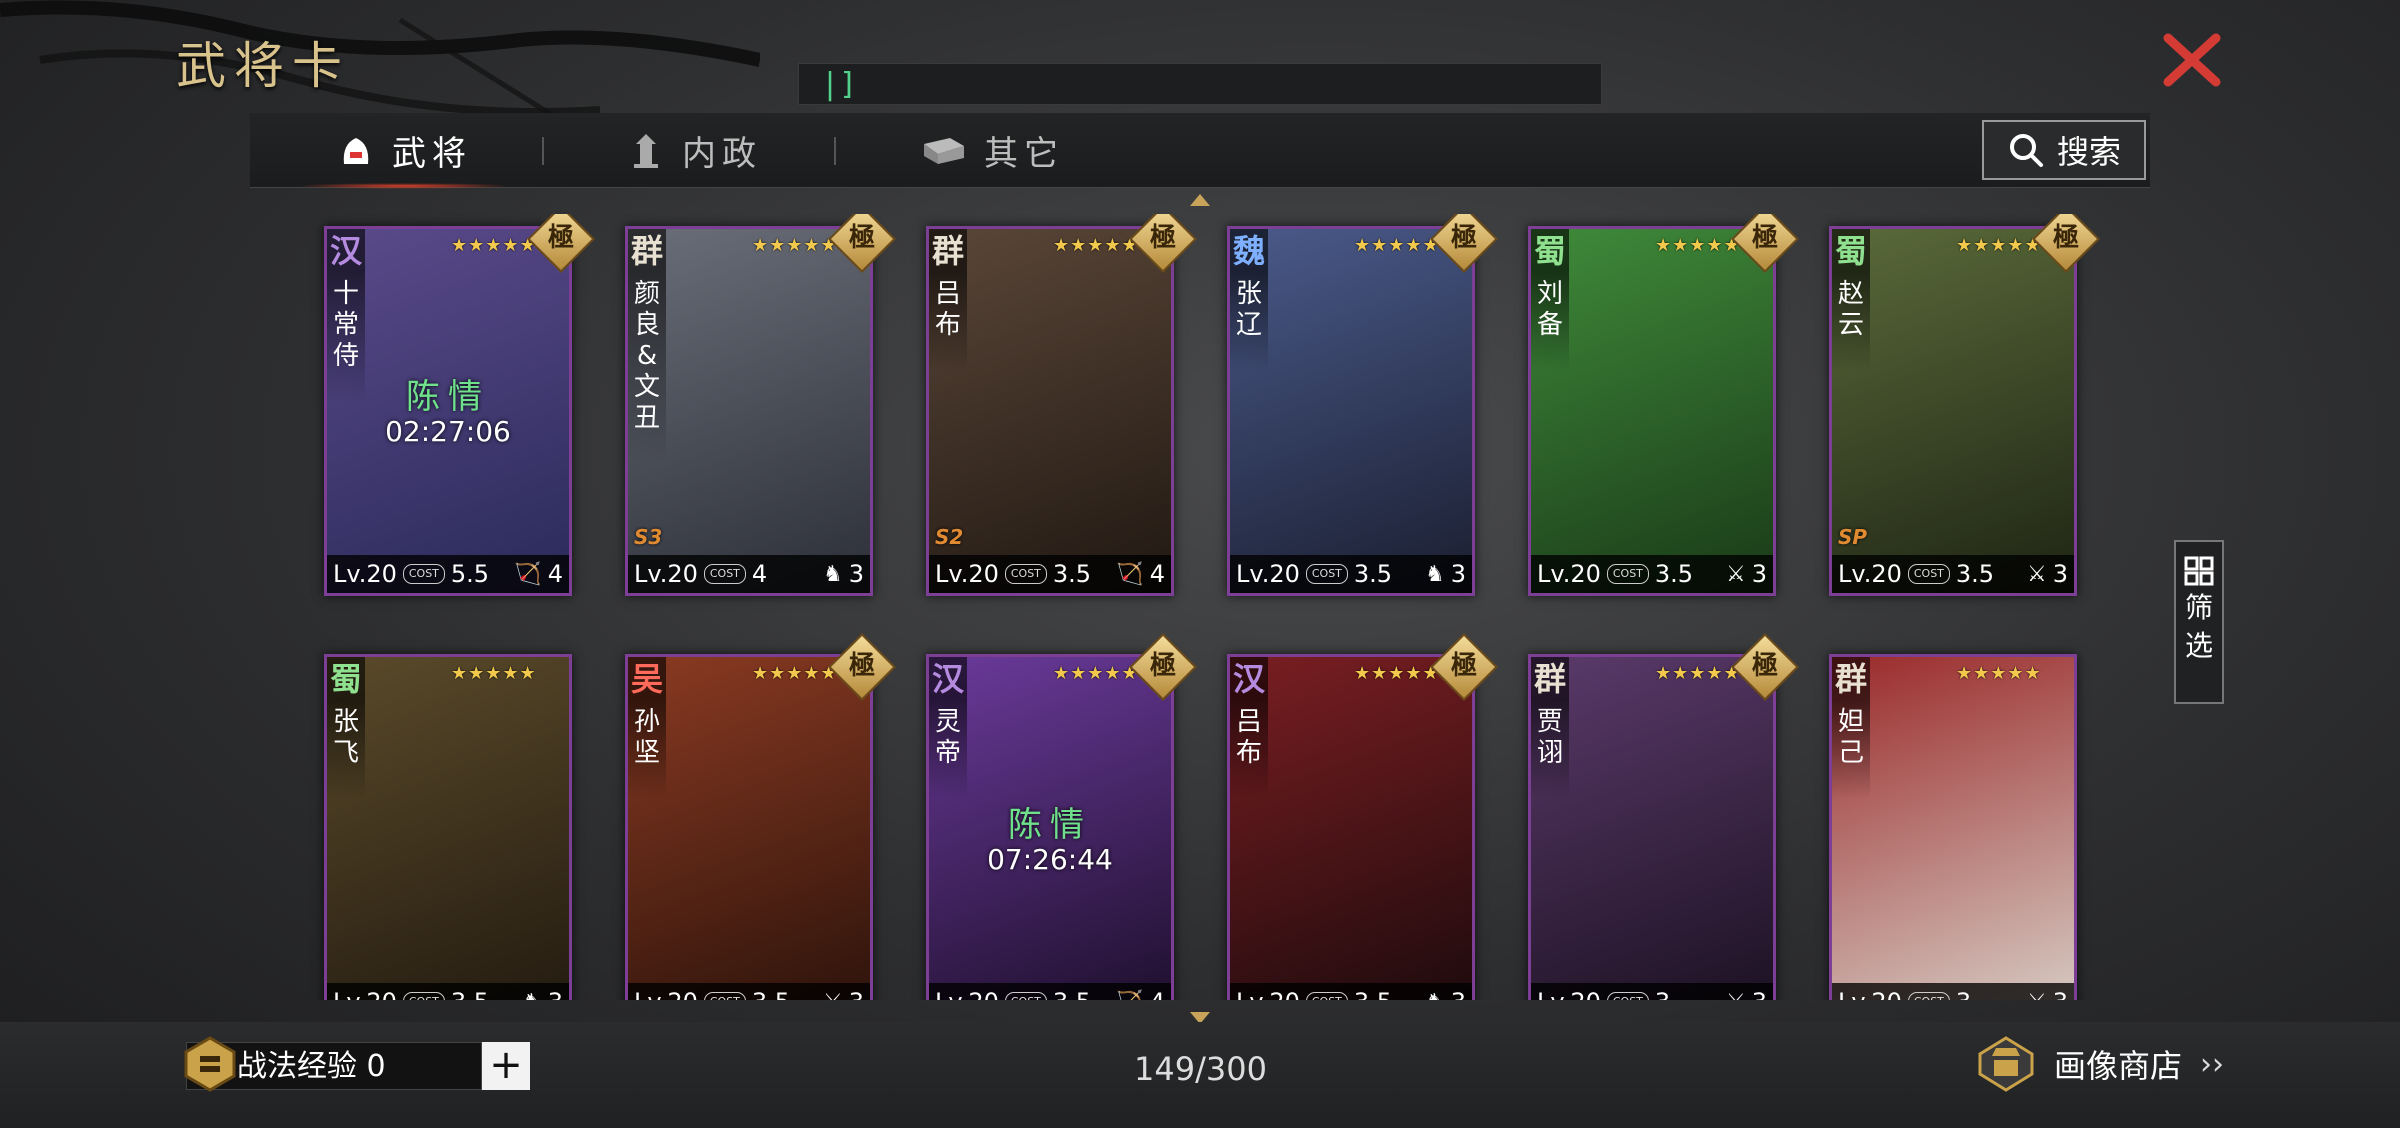  What do you see at coordinates (760, 405) in the screenshot?
I see `general-card: 群颜良&文丑 ★★★★★ 極 S3 Lv.20 COST 4 ♞ 3` at bounding box center [760, 405].